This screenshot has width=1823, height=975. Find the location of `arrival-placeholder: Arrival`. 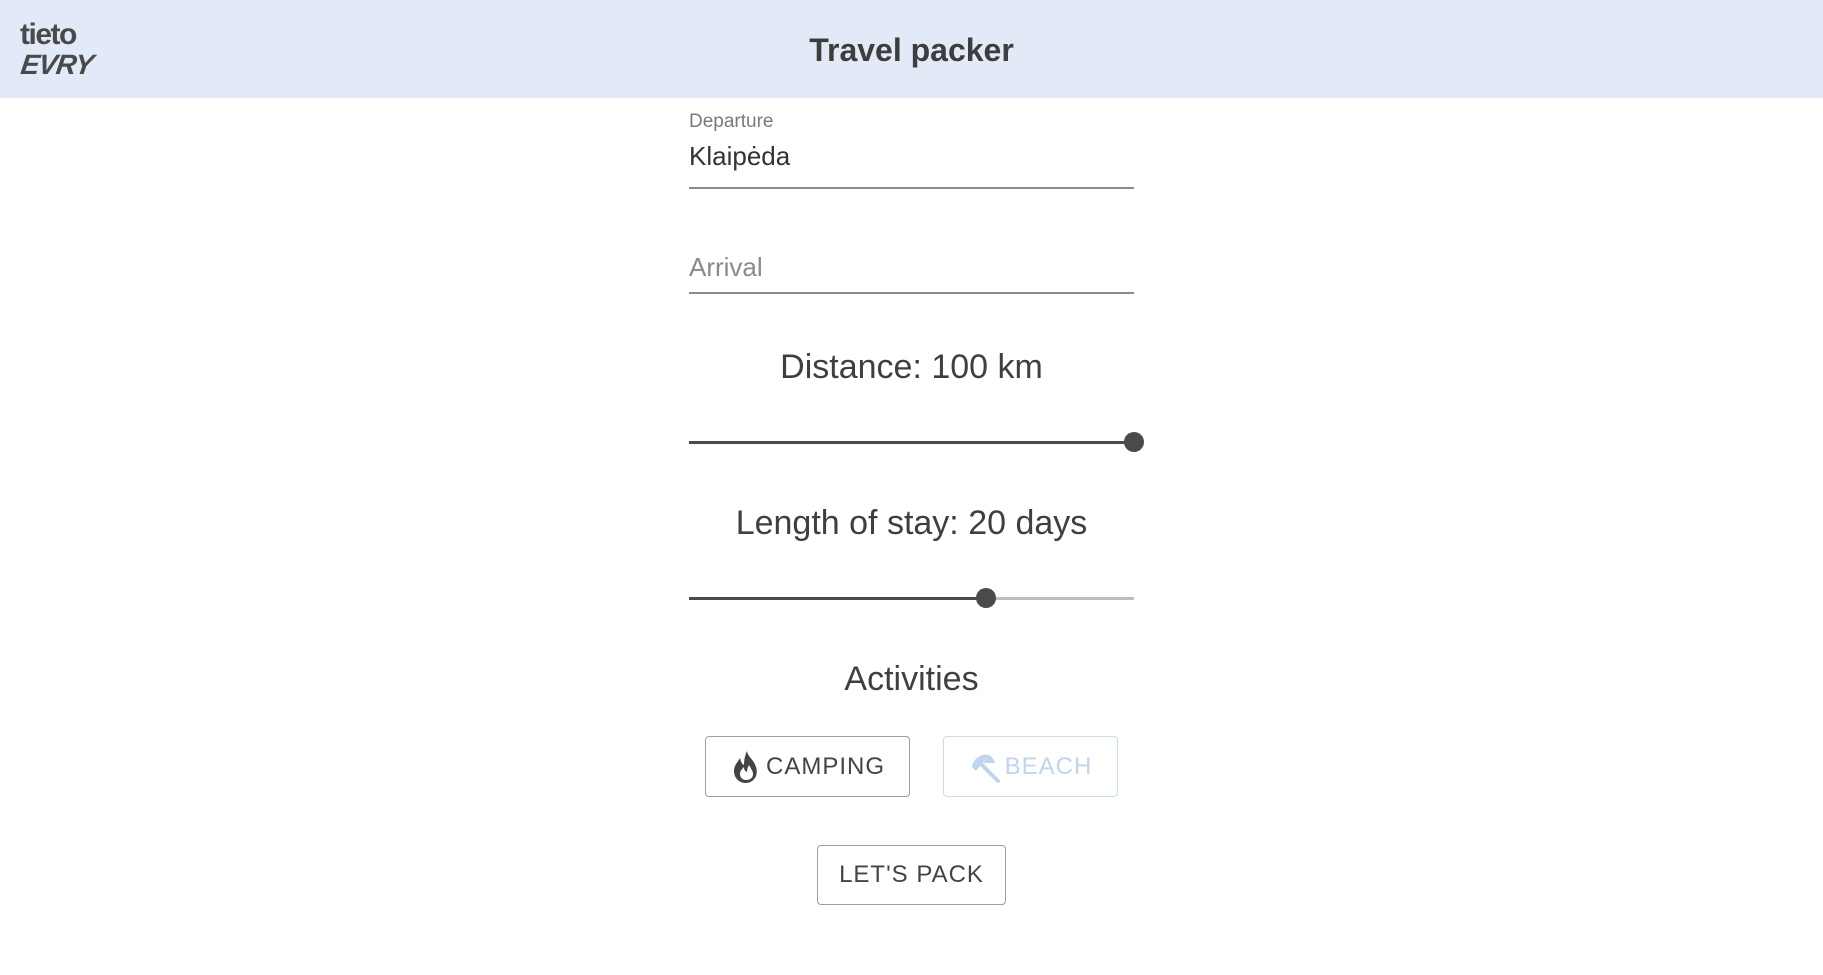

arrival-placeholder: Arrival is located at coordinates (911, 267).